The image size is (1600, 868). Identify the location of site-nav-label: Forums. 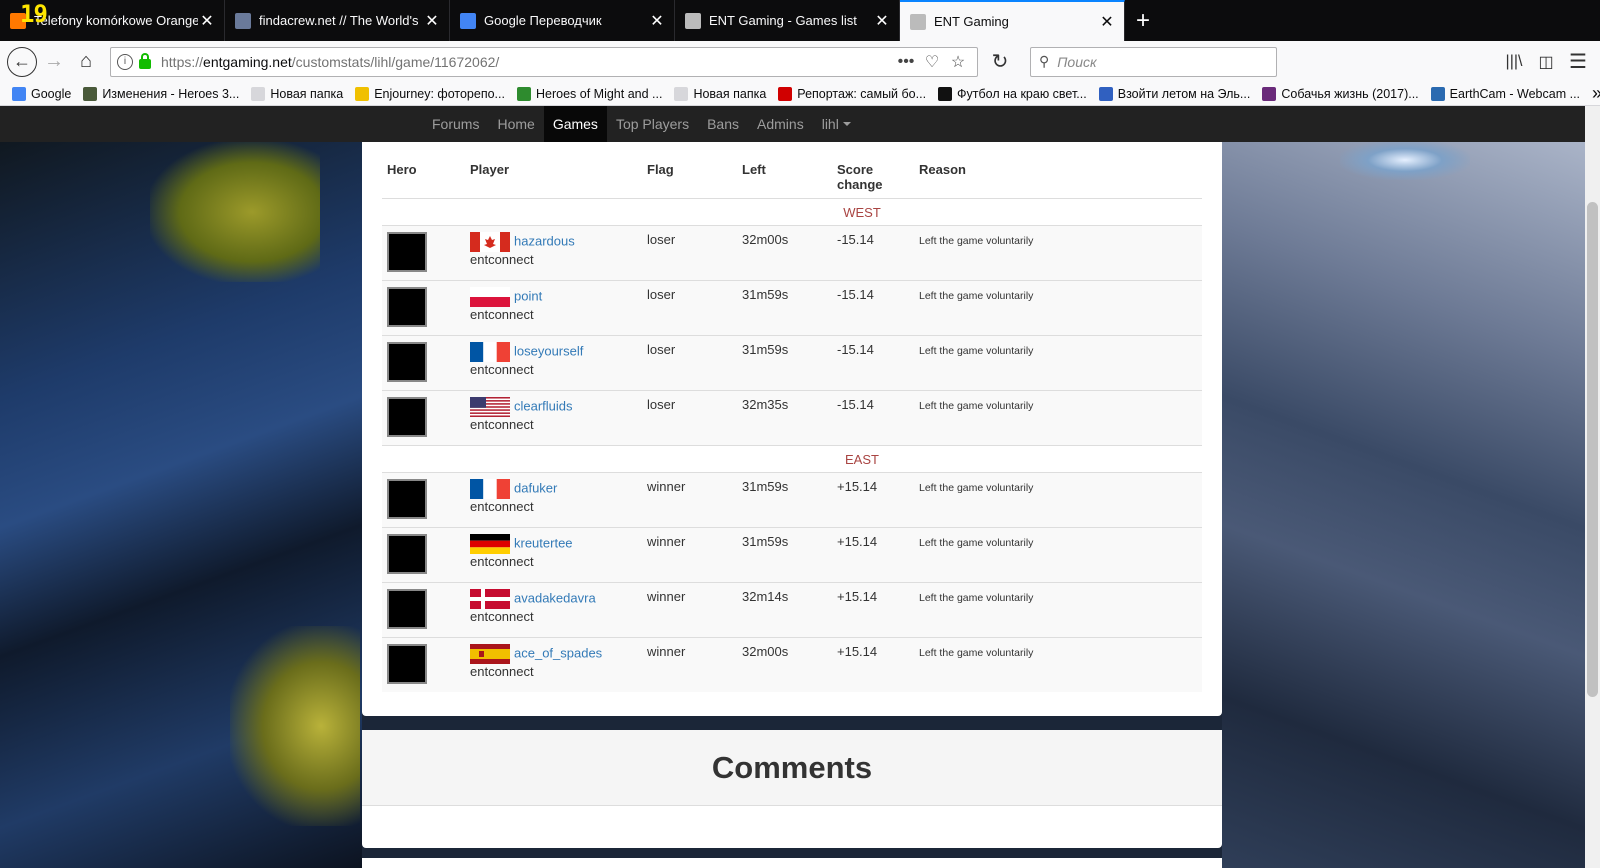
(456, 124).